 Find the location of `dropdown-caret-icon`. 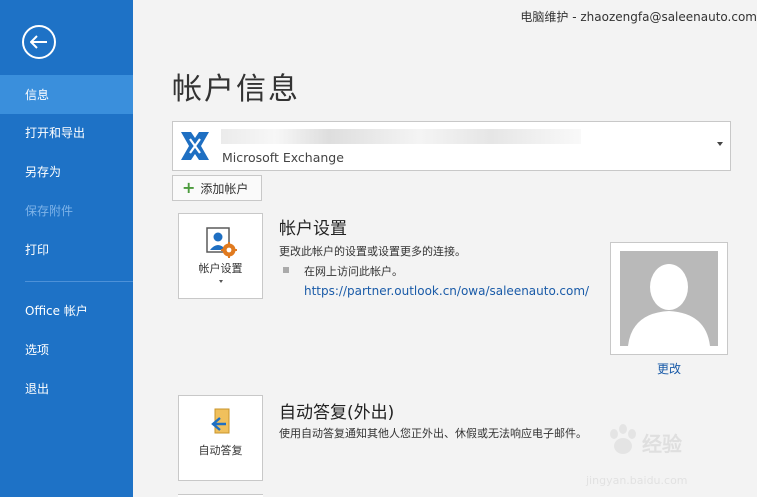

dropdown-caret-icon is located at coordinates (720, 144).